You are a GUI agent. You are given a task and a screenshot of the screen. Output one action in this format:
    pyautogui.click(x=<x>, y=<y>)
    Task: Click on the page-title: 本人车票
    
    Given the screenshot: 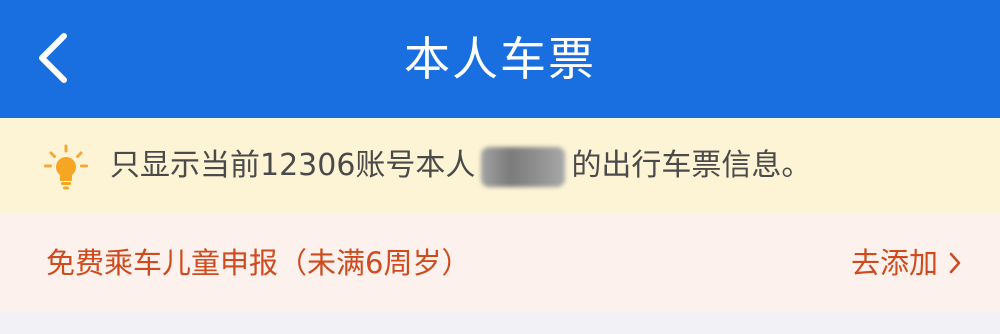 What is the action you would take?
    pyautogui.click(x=500, y=59)
    